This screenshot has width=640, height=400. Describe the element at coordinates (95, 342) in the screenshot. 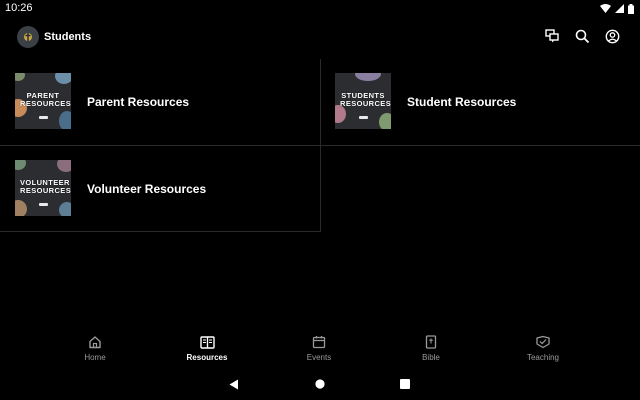

I see `home-icon` at that location.